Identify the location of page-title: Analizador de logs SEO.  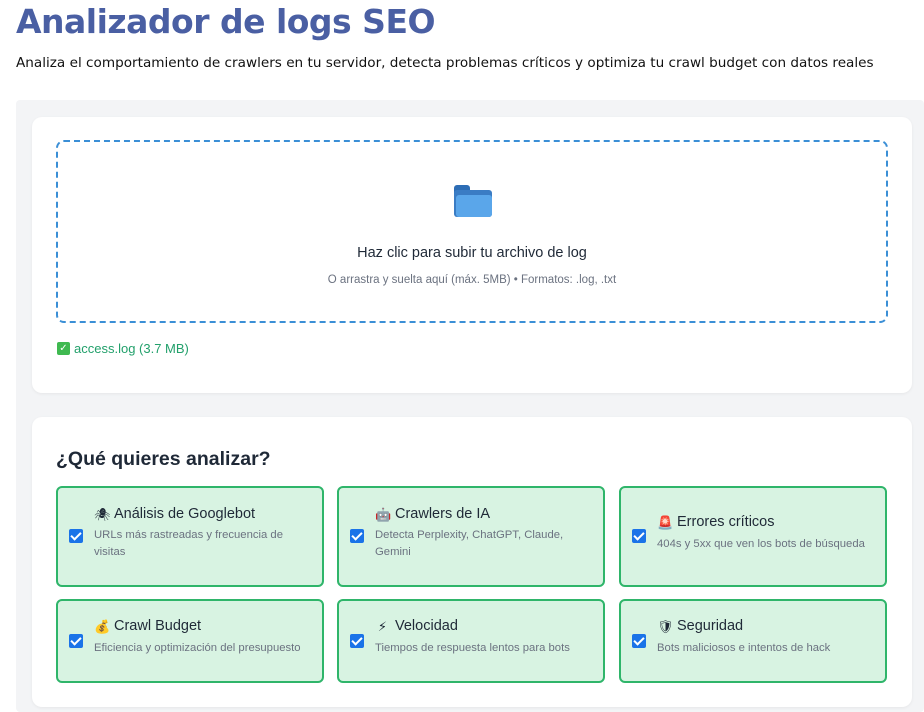
(226, 21).